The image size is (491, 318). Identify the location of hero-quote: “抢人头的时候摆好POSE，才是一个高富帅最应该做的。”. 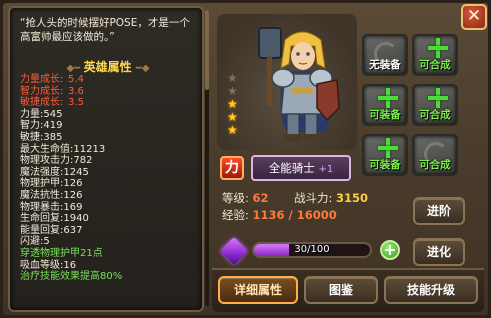
(105, 30).